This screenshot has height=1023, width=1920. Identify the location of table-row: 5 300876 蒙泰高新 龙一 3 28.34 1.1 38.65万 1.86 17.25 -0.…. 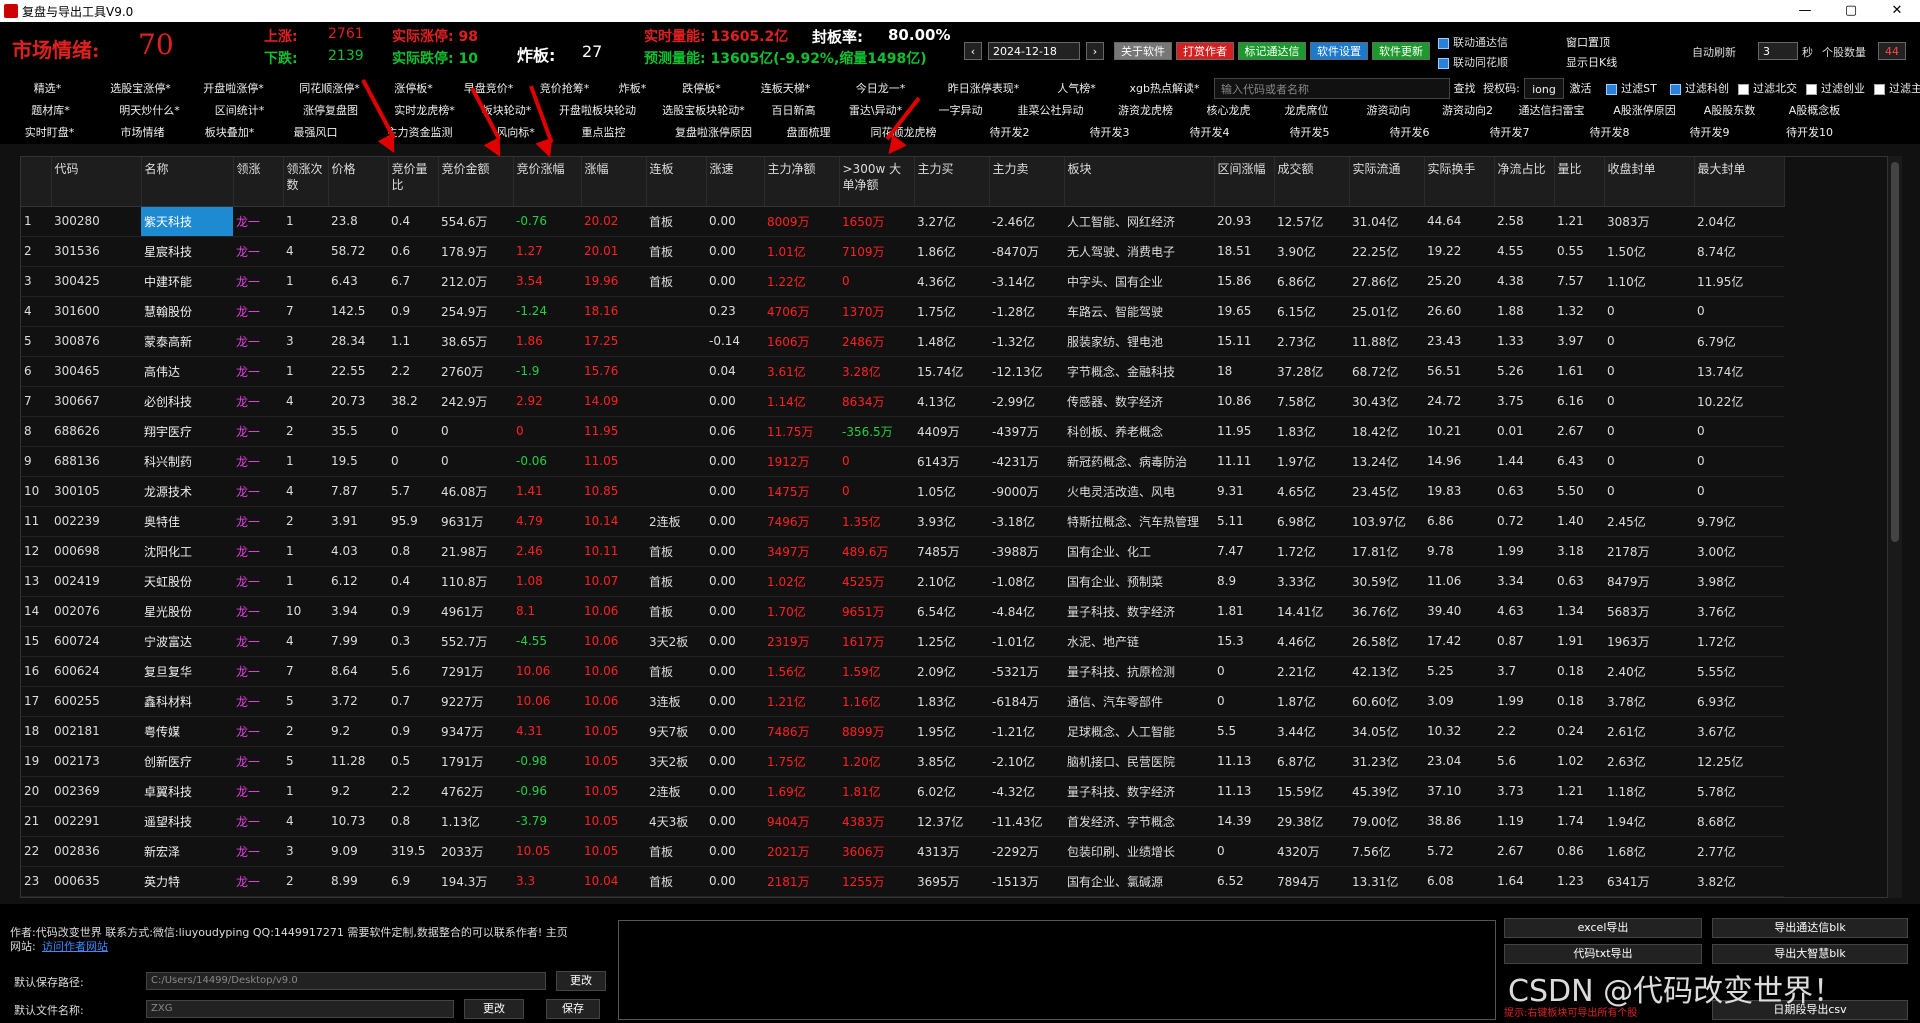
(902, 341).